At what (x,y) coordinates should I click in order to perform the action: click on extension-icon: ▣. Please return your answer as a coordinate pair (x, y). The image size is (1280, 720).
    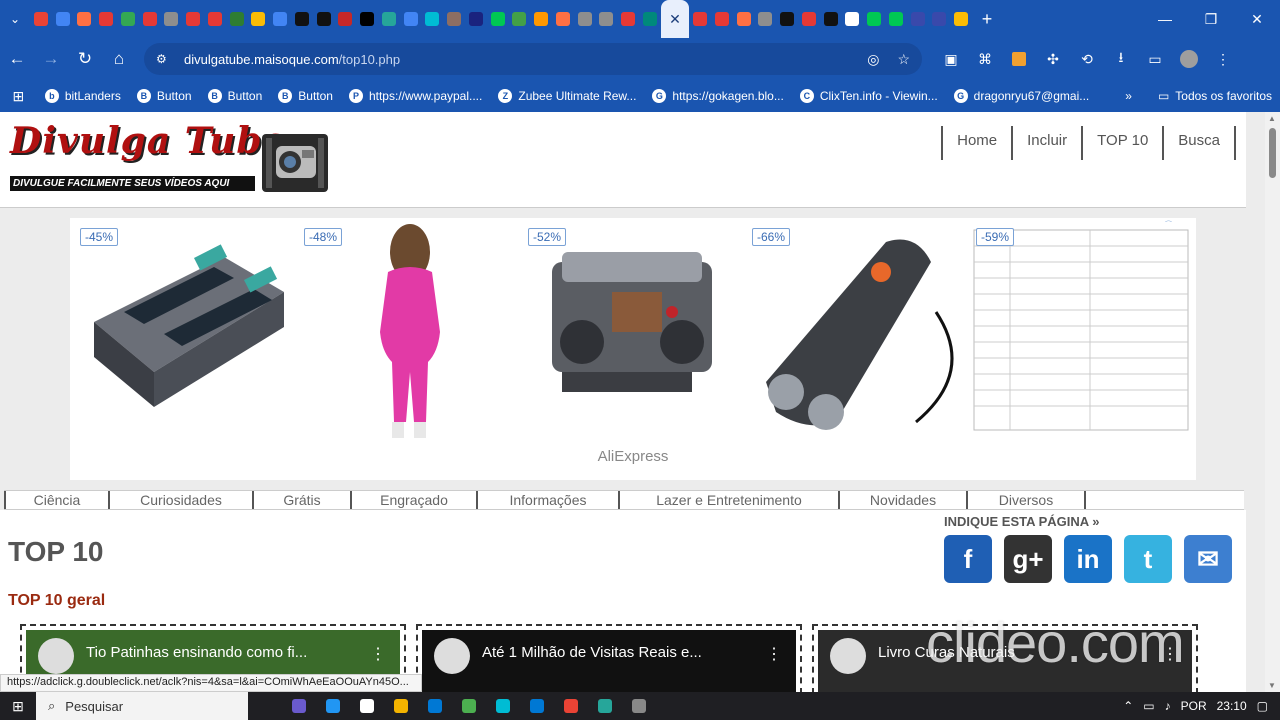
    Looking at the image, I should click on (951, 59).